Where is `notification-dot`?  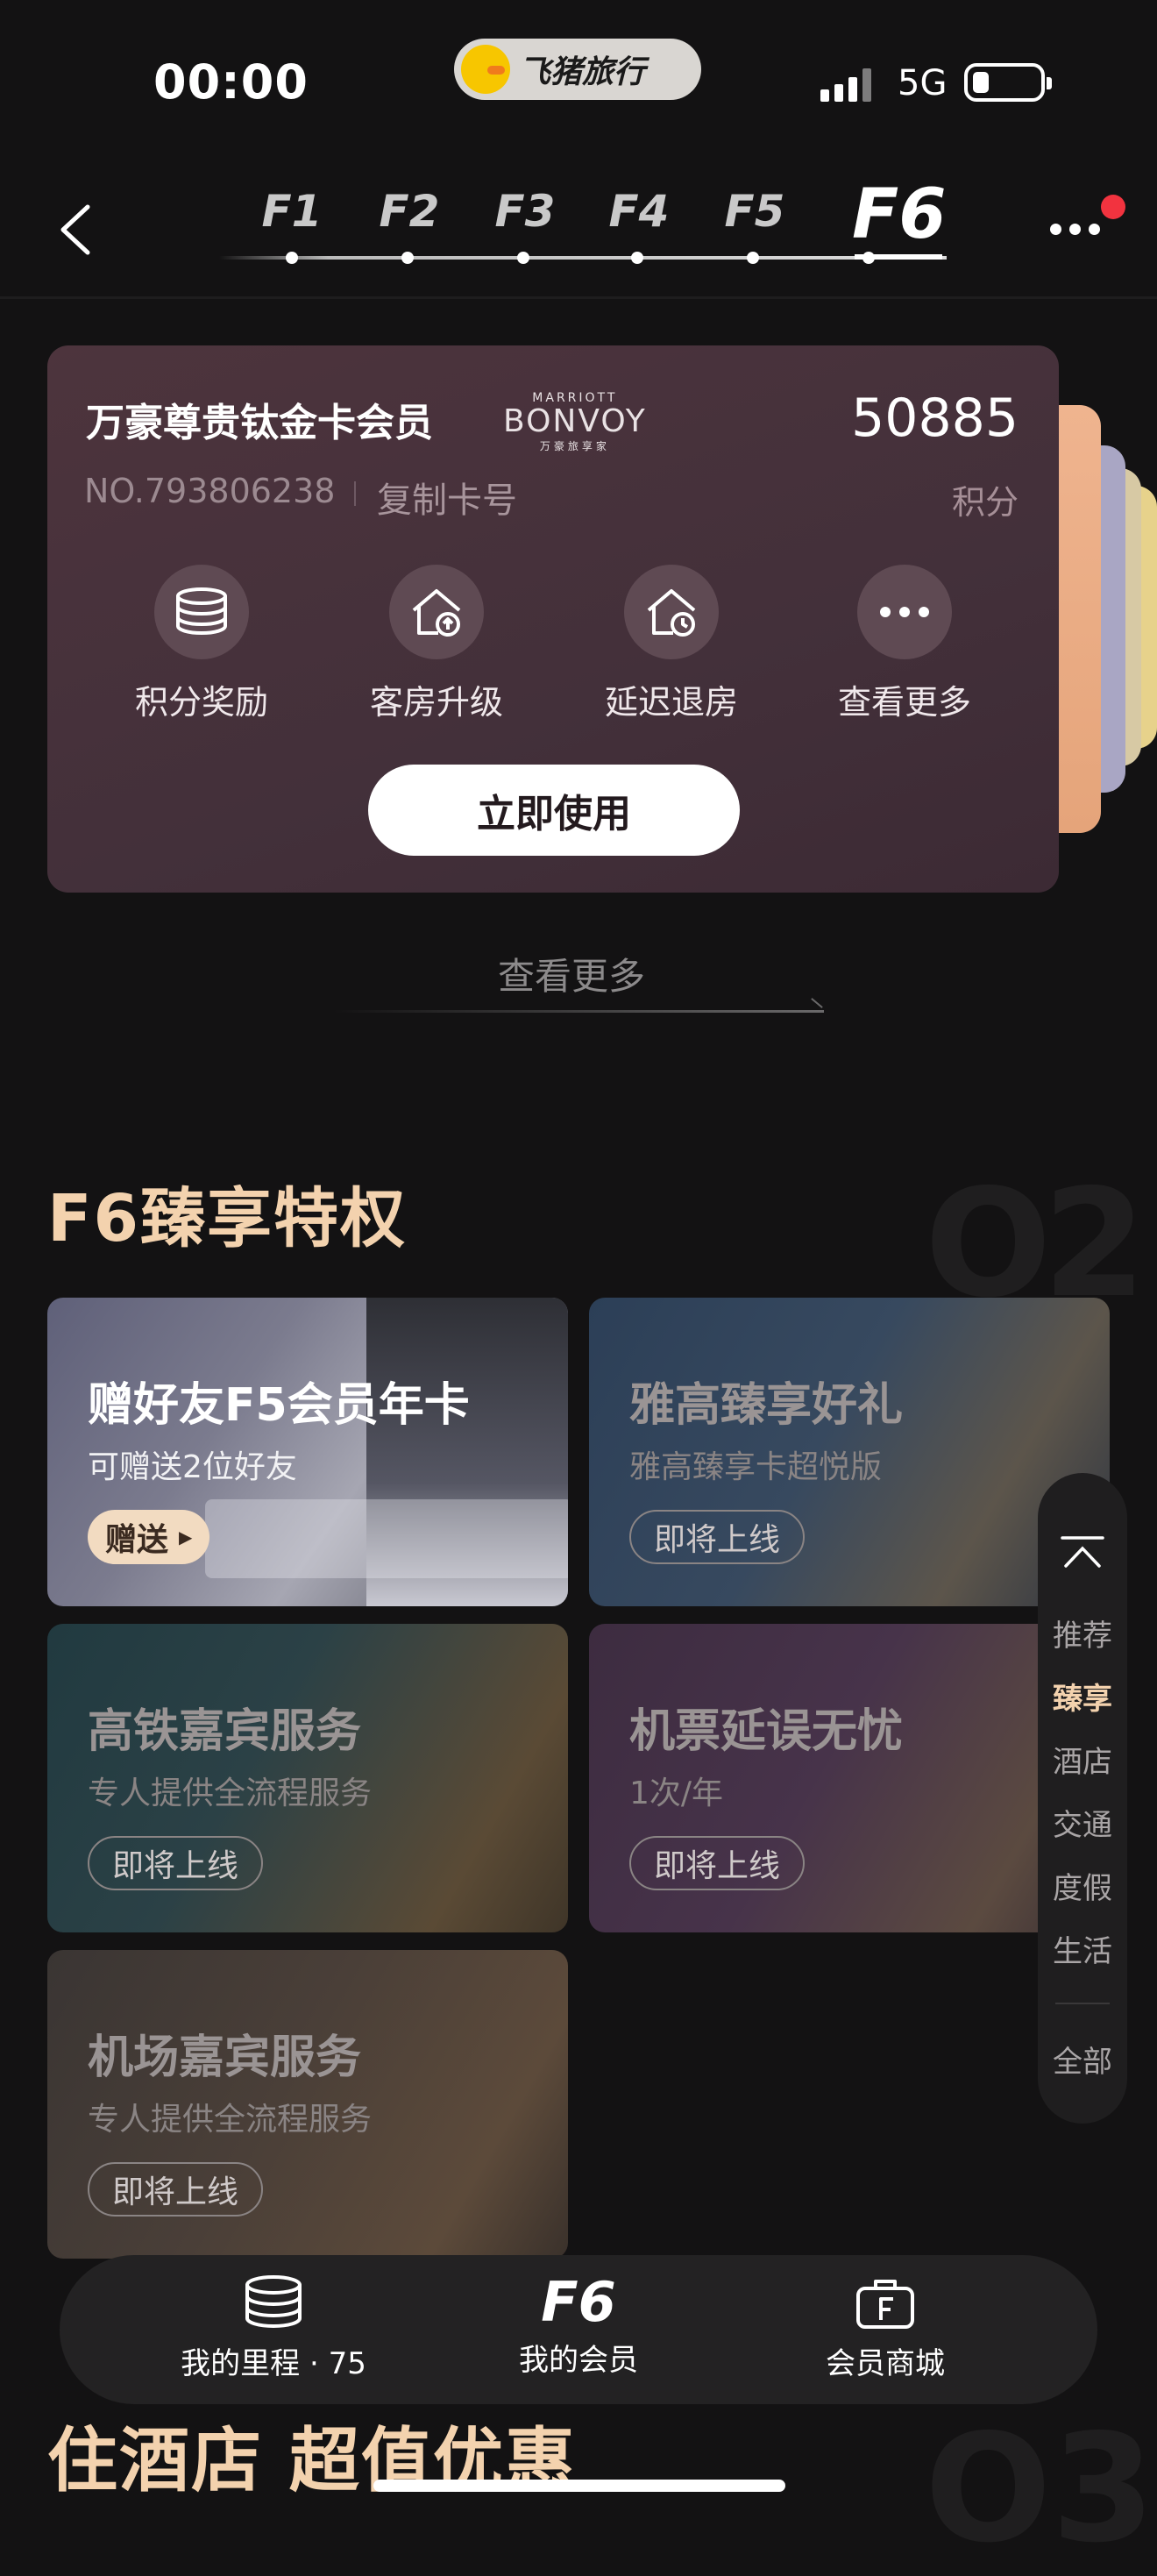
notification-dot is located at coordinates (1113, 207).